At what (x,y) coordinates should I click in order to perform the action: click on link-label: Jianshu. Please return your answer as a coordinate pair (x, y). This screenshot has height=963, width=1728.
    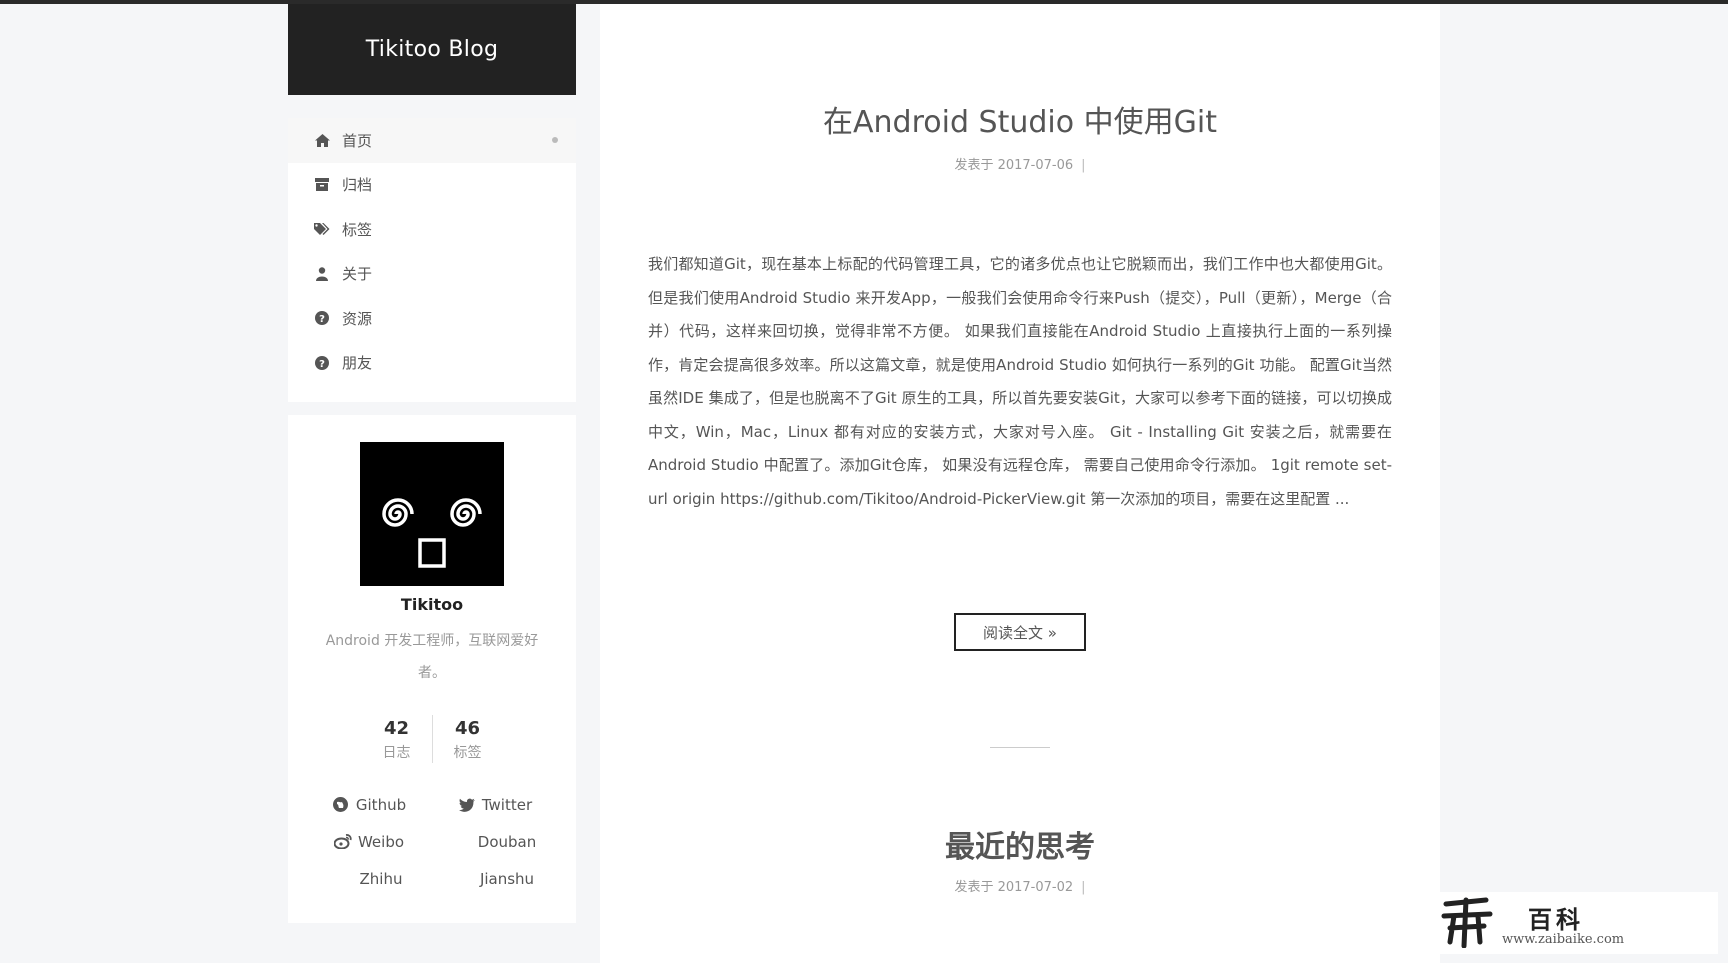
    Looking at the image, I should click on (507, 878).